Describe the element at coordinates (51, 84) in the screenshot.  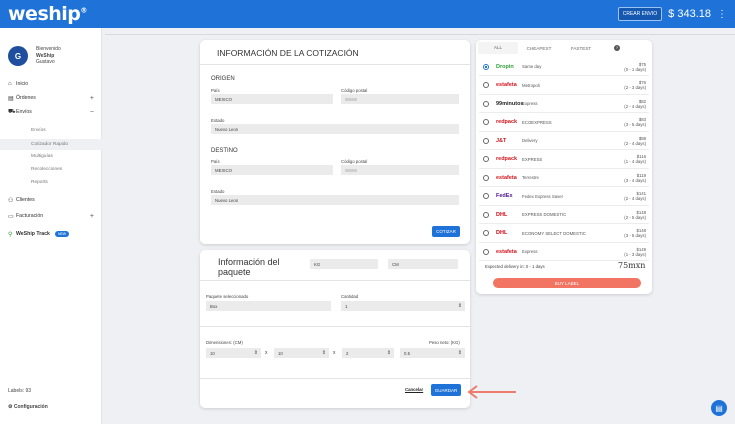
I see `sidebar-item-inicio: ⌂ Inicio` at that location.